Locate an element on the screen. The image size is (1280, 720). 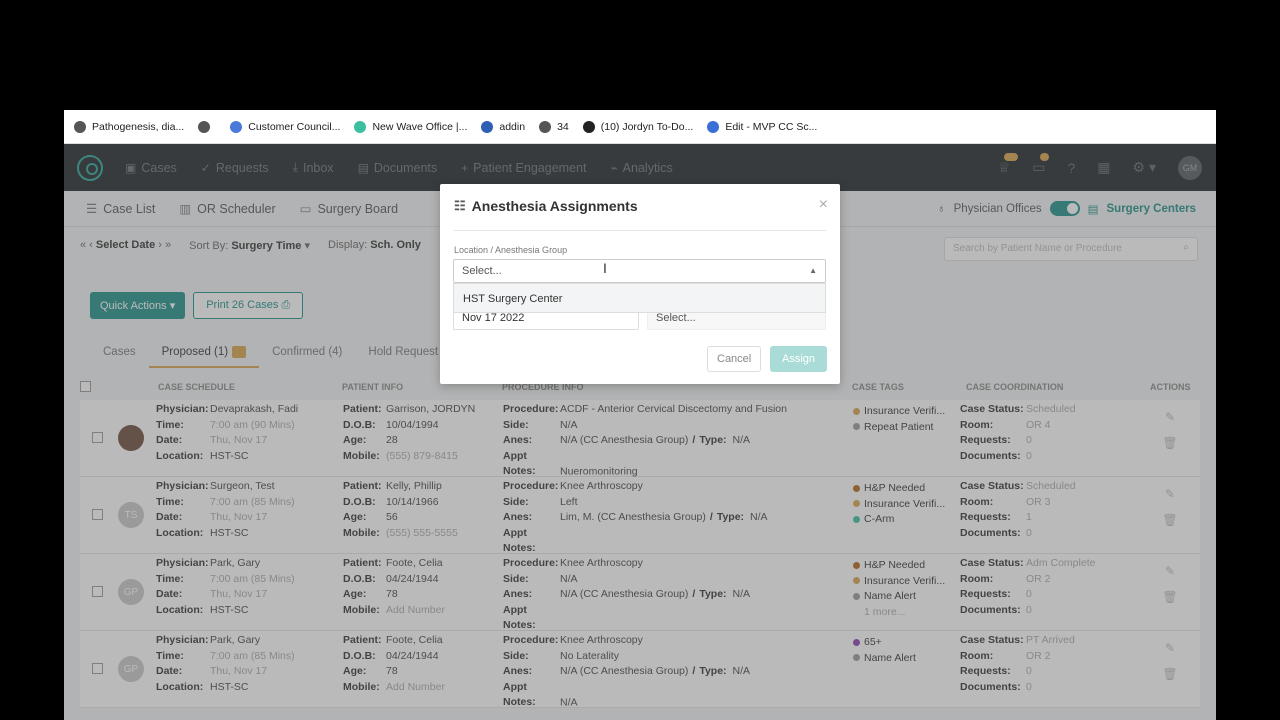
bookmark-item: 34 is located at coordinates (554, 126).